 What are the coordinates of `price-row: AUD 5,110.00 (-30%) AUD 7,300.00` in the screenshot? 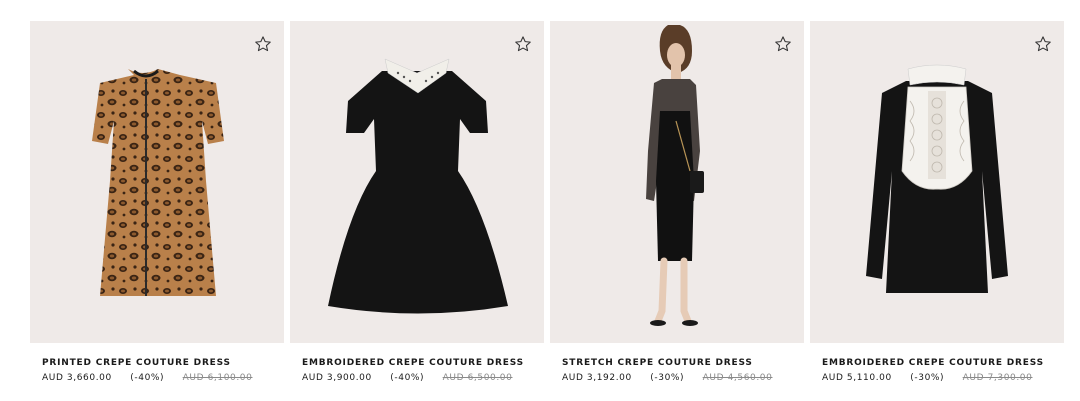 It's located at (943, 378).